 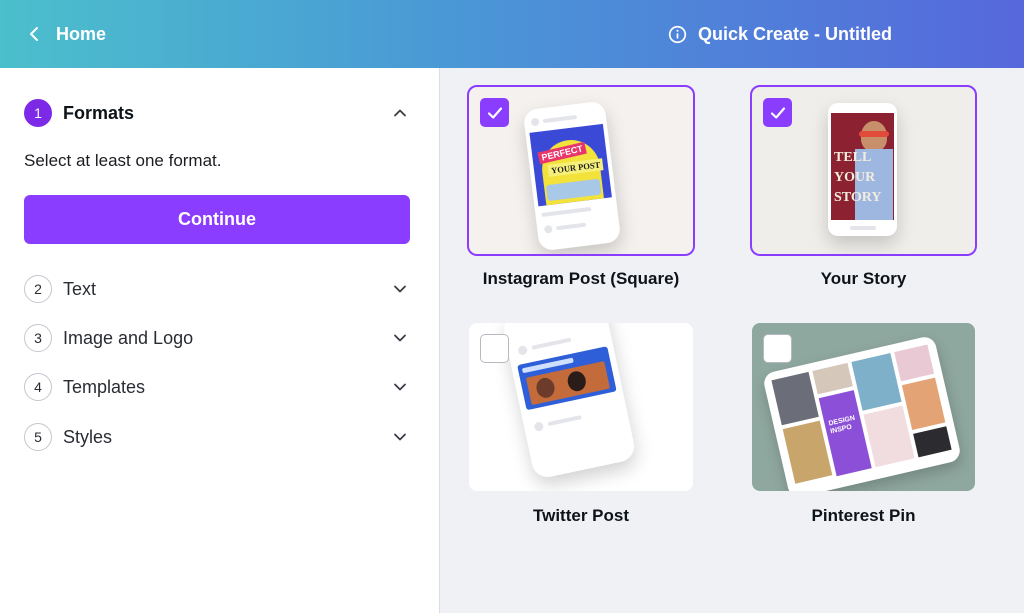 I want to click on step-number: 4, so click(x=38, y=387).